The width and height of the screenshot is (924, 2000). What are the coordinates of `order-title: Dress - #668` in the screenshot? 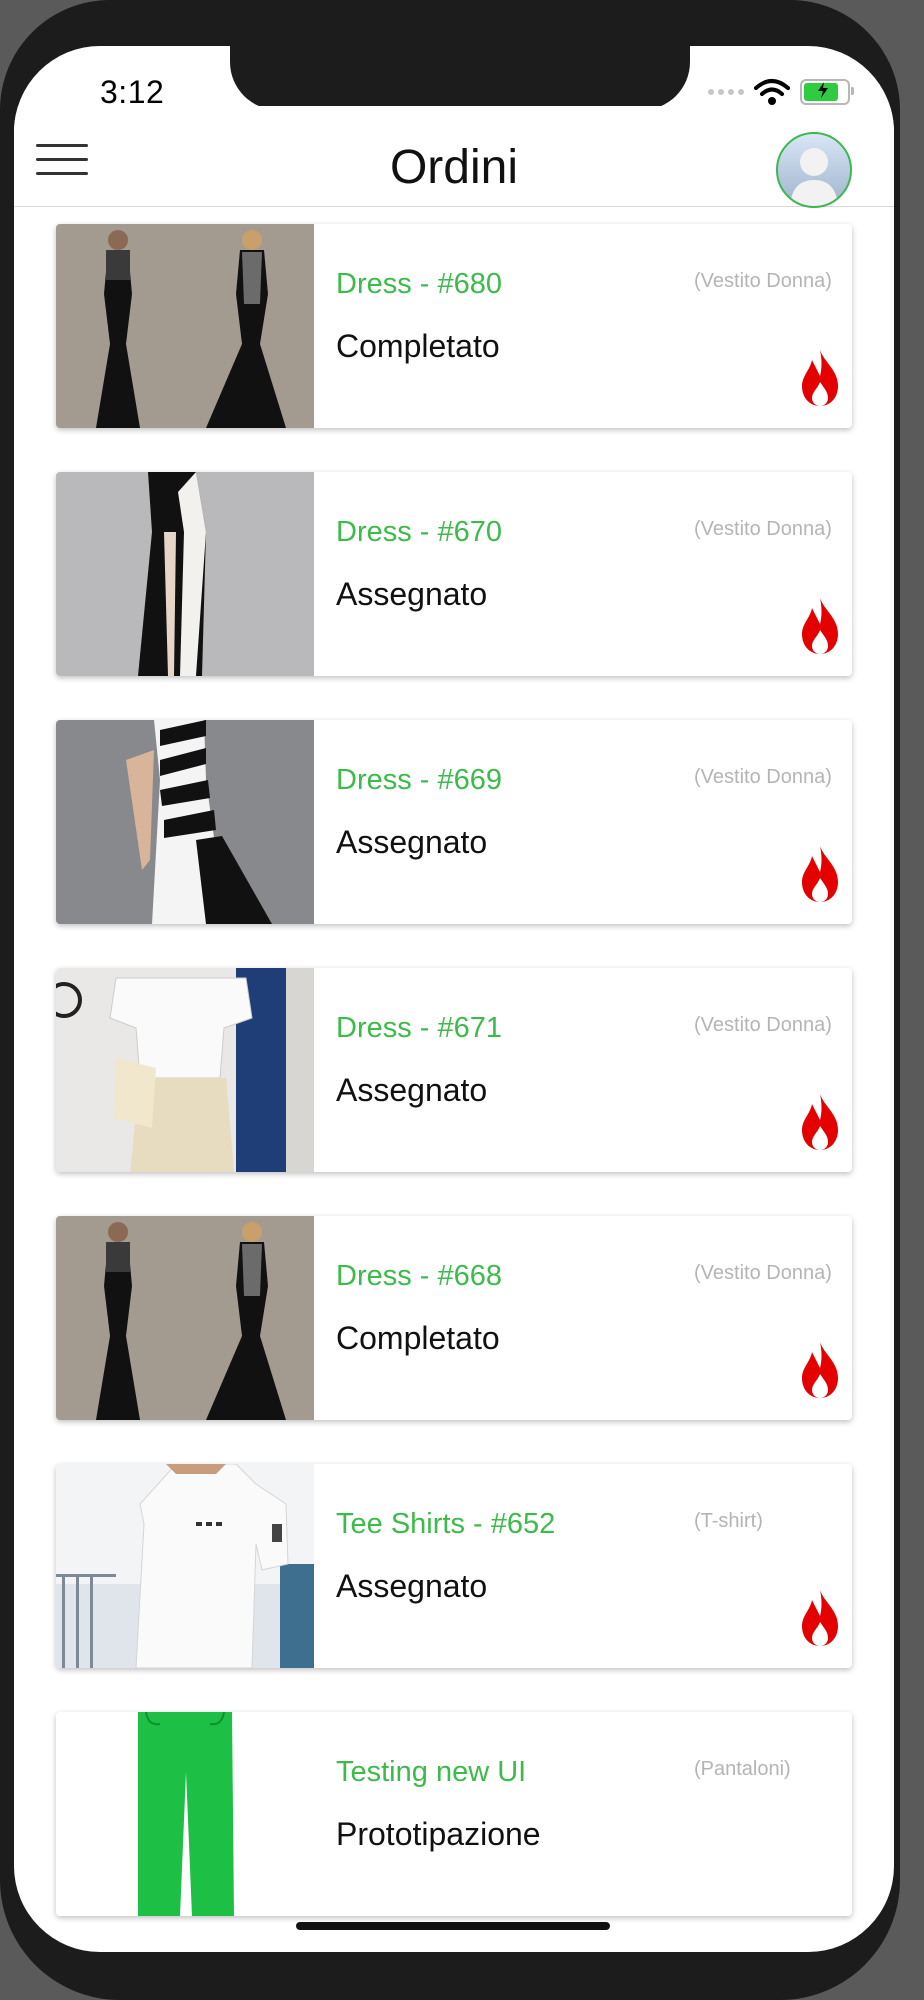 It's located at (419, 1276).